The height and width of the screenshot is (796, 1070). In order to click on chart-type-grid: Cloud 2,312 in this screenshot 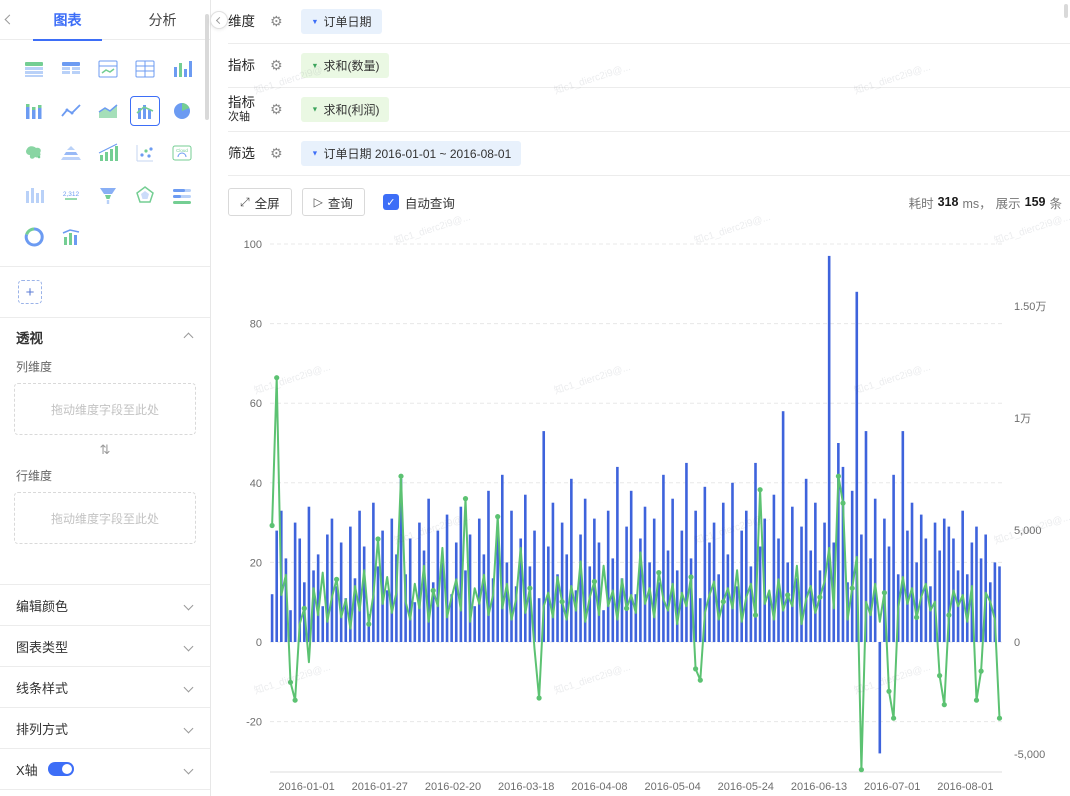, I will do `click(105, 153)`.